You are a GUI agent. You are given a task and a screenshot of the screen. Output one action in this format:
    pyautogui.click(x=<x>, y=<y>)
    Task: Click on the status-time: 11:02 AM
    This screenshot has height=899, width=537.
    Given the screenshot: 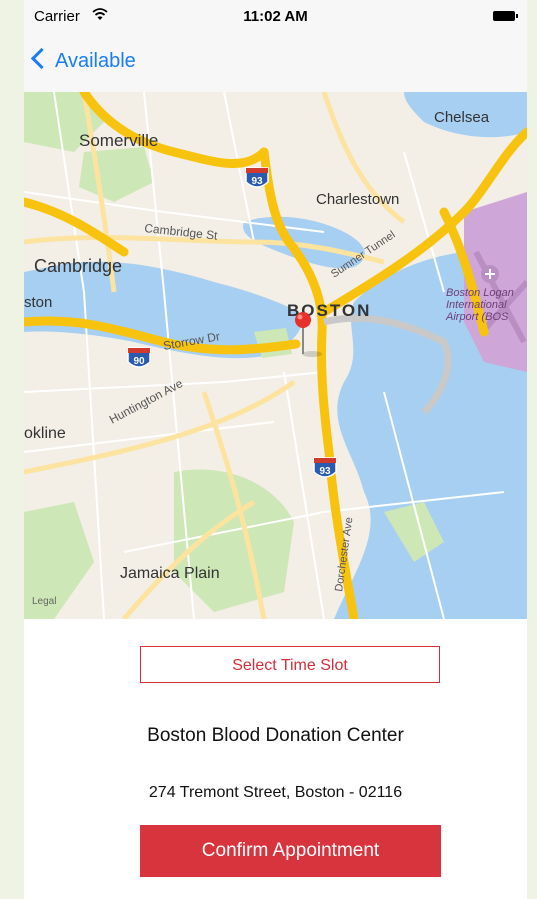 What is the action you would take?
    pyautogui.click(x=275, y=16)
    